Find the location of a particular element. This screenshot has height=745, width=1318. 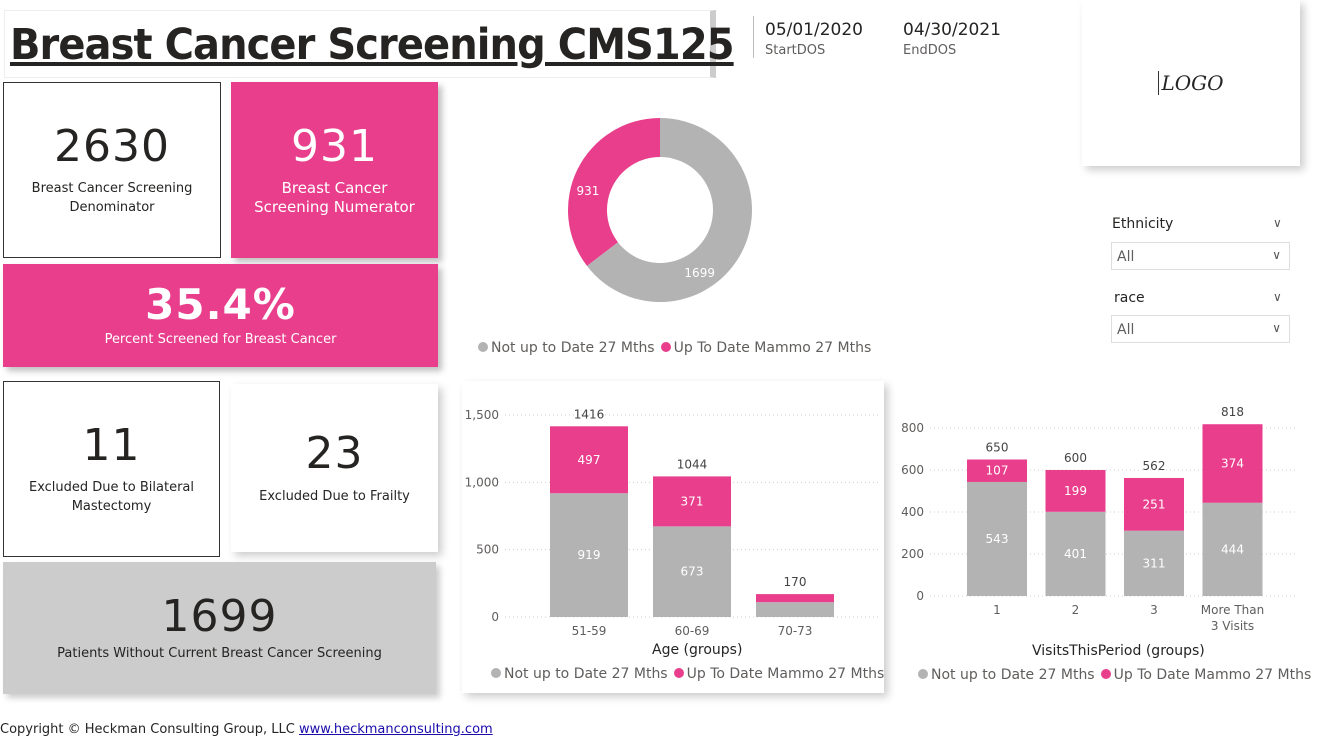

kpi-label: Excluded Due to Frailty is located at coordinates (334, 496).